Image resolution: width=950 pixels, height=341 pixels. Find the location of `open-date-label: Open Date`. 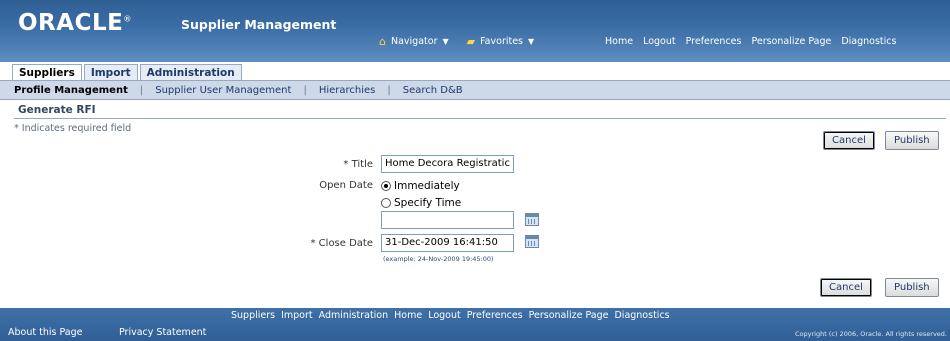

open-date-label: Open Date is located at coordinates (346, 185).